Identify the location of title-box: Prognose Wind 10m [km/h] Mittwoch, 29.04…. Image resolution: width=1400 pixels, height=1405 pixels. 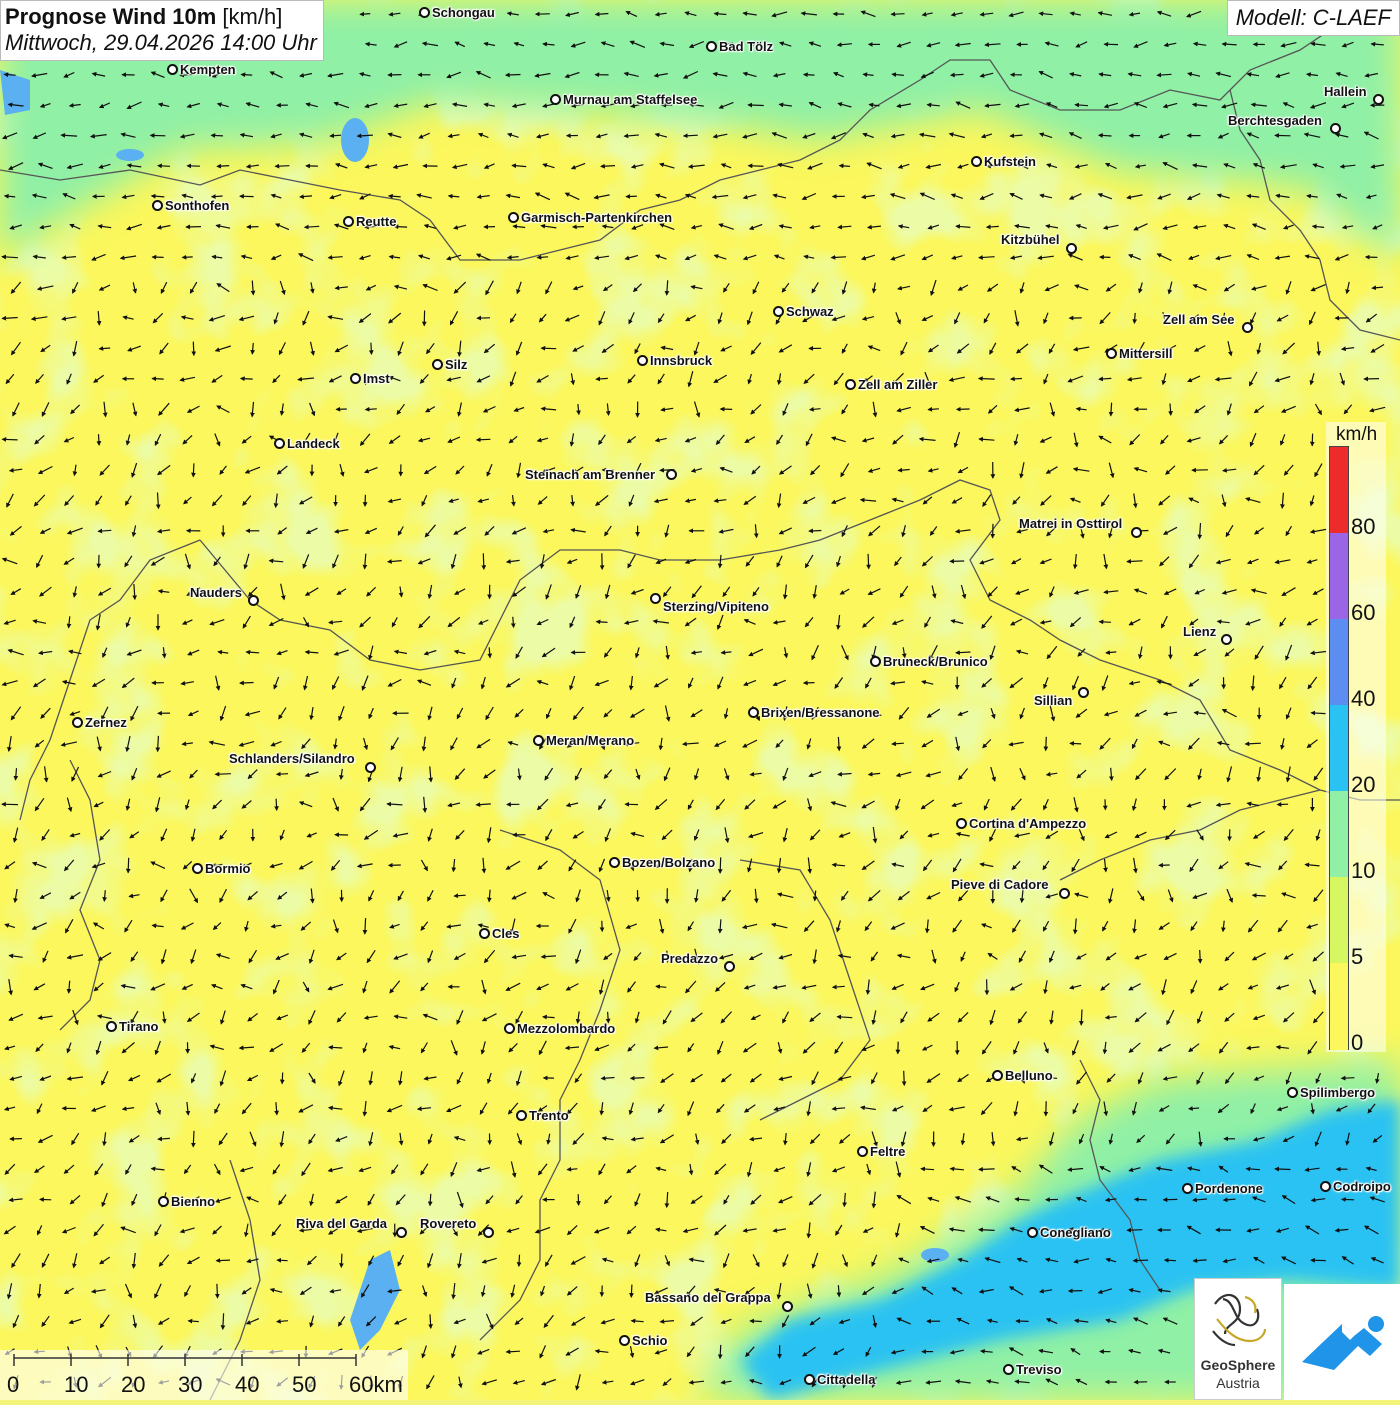
(162, 30).